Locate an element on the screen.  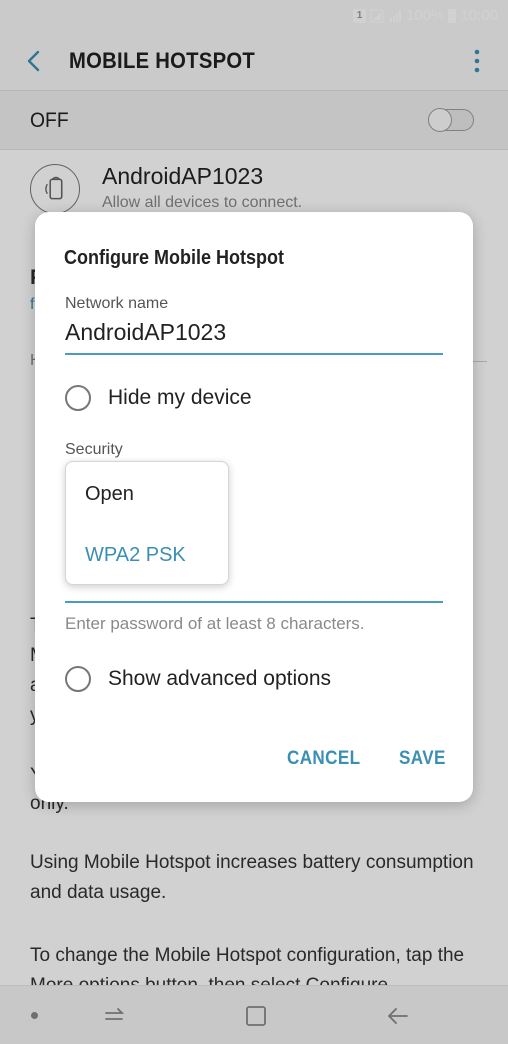
dialog-title: Configure Mobile Hotspot is located at coordinates (174, 258).